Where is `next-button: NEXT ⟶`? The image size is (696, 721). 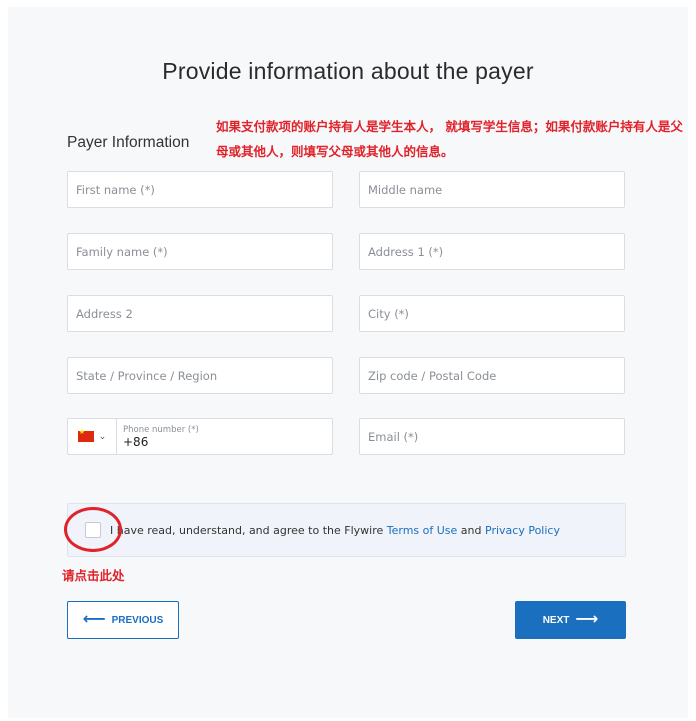 next-button: NEXT ⟶ is located at coordinates (570, 620).